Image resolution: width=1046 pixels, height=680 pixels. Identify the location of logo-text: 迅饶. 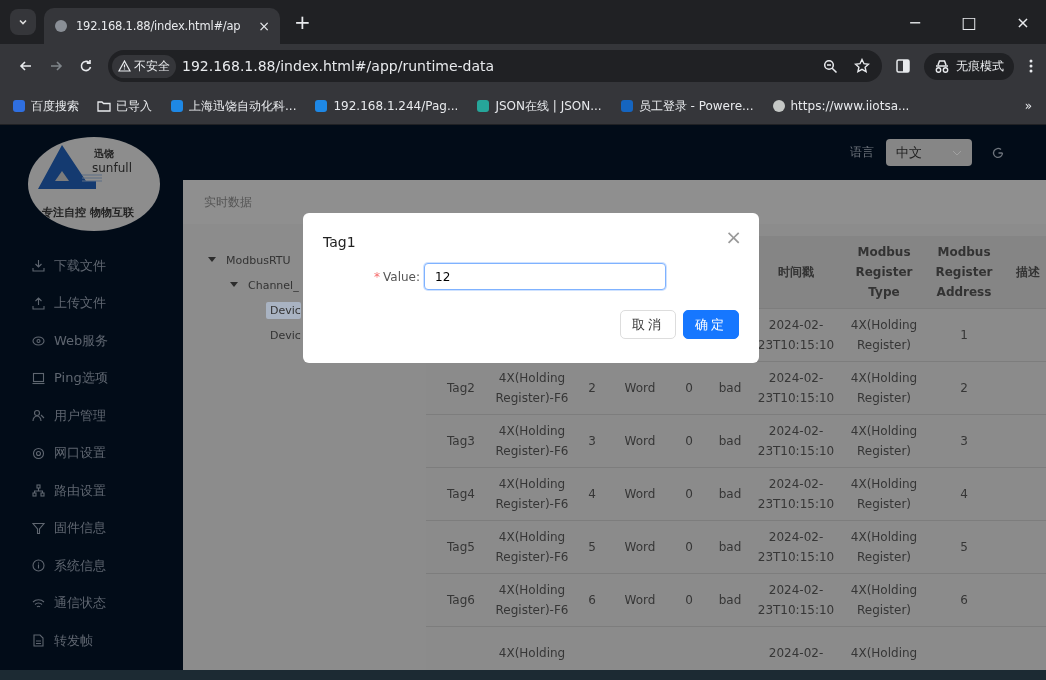
(104, 154).